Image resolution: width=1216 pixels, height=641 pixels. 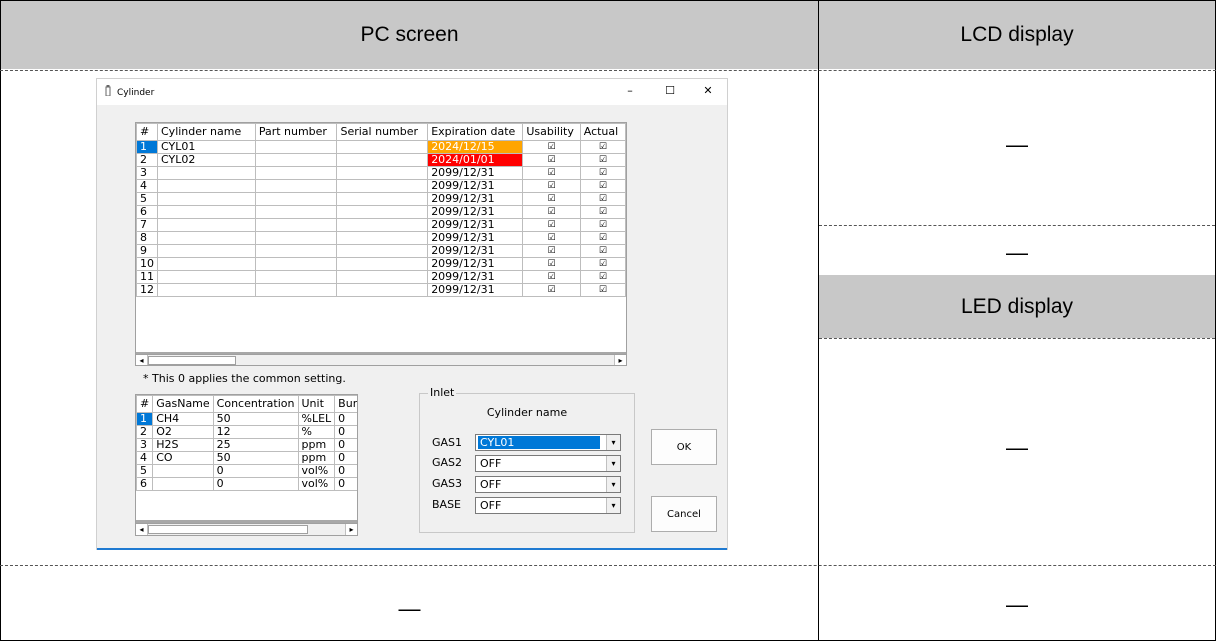 I want to click on gas-row-number: 4, so click(x=145, y=458).